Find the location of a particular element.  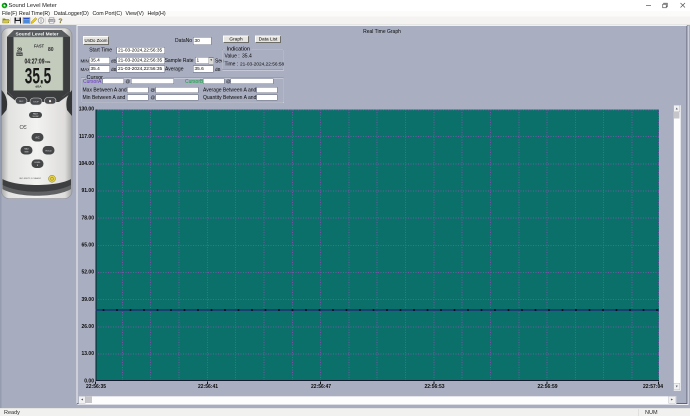

svg-text: STOP is located at coordinates (36, 103).